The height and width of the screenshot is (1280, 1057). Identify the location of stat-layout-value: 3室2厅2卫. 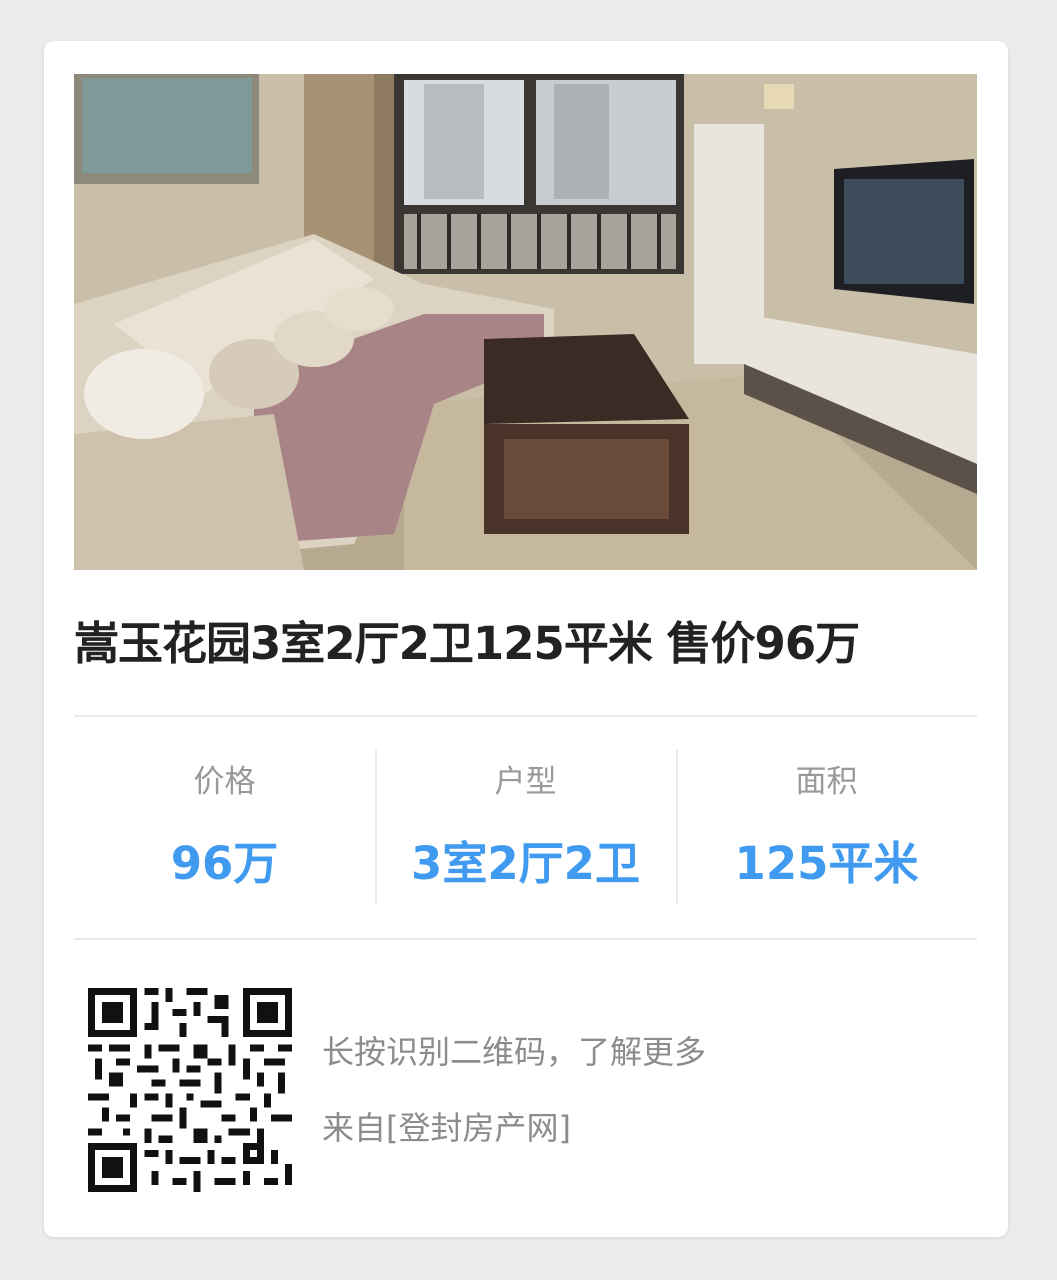
(525, 863).